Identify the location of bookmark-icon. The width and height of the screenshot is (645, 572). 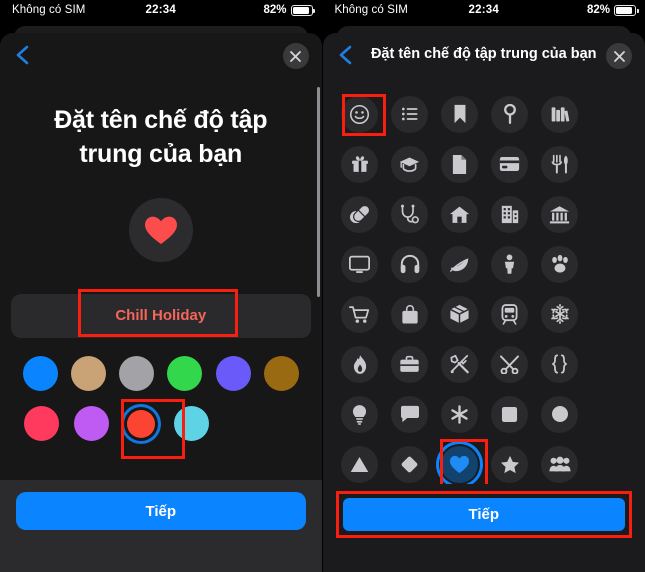
(459, 114).